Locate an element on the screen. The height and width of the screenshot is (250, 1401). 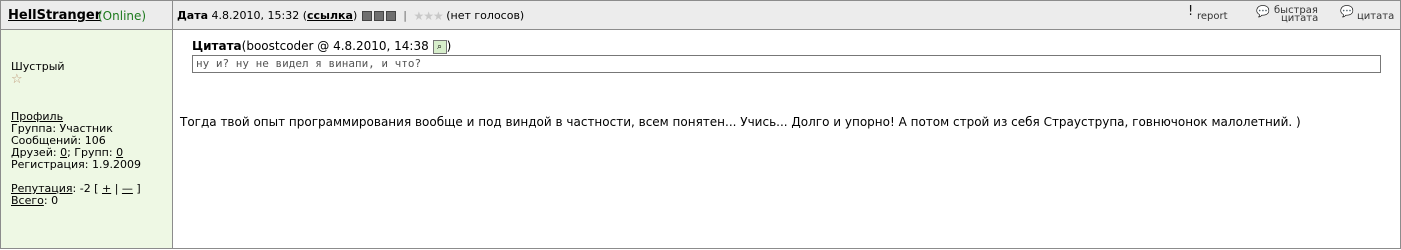
rep-plus-button: + is located at coordinates (106, 188).